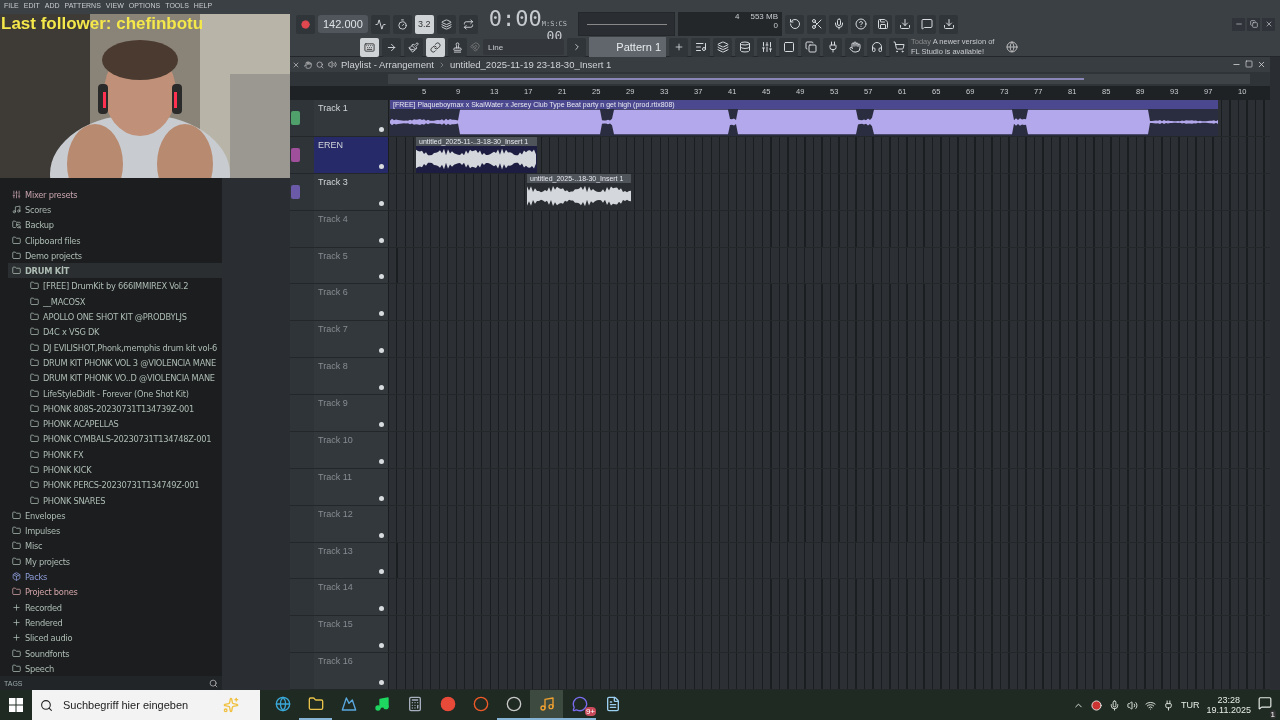  Describe the element at coordinates (115, 515) in the screenshot. I see `browser-item: Envelopes` at that location.